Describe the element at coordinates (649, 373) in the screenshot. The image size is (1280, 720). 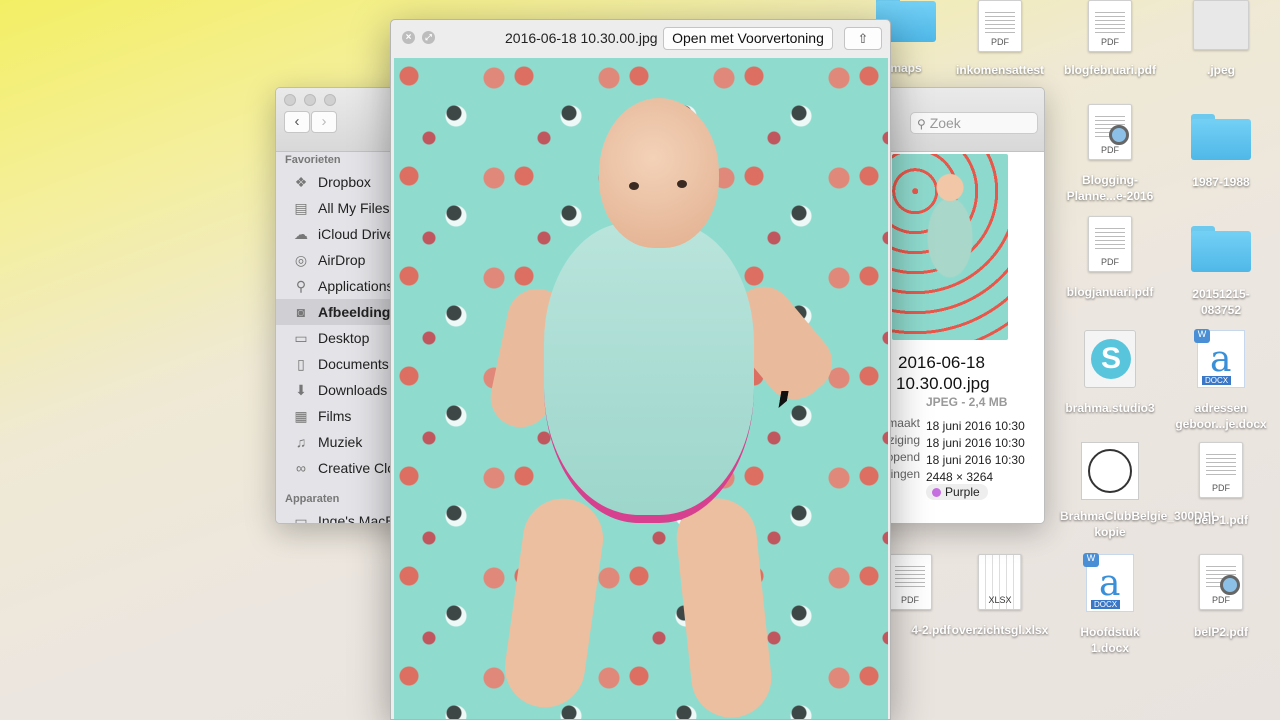
I see `photo-onesie` at that location.